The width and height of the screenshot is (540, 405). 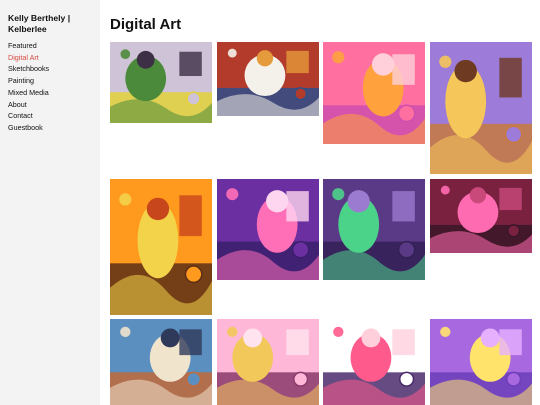 I want to click on nav-item-sketchbooks: Sketchbooks, so click(x=54, y=69).